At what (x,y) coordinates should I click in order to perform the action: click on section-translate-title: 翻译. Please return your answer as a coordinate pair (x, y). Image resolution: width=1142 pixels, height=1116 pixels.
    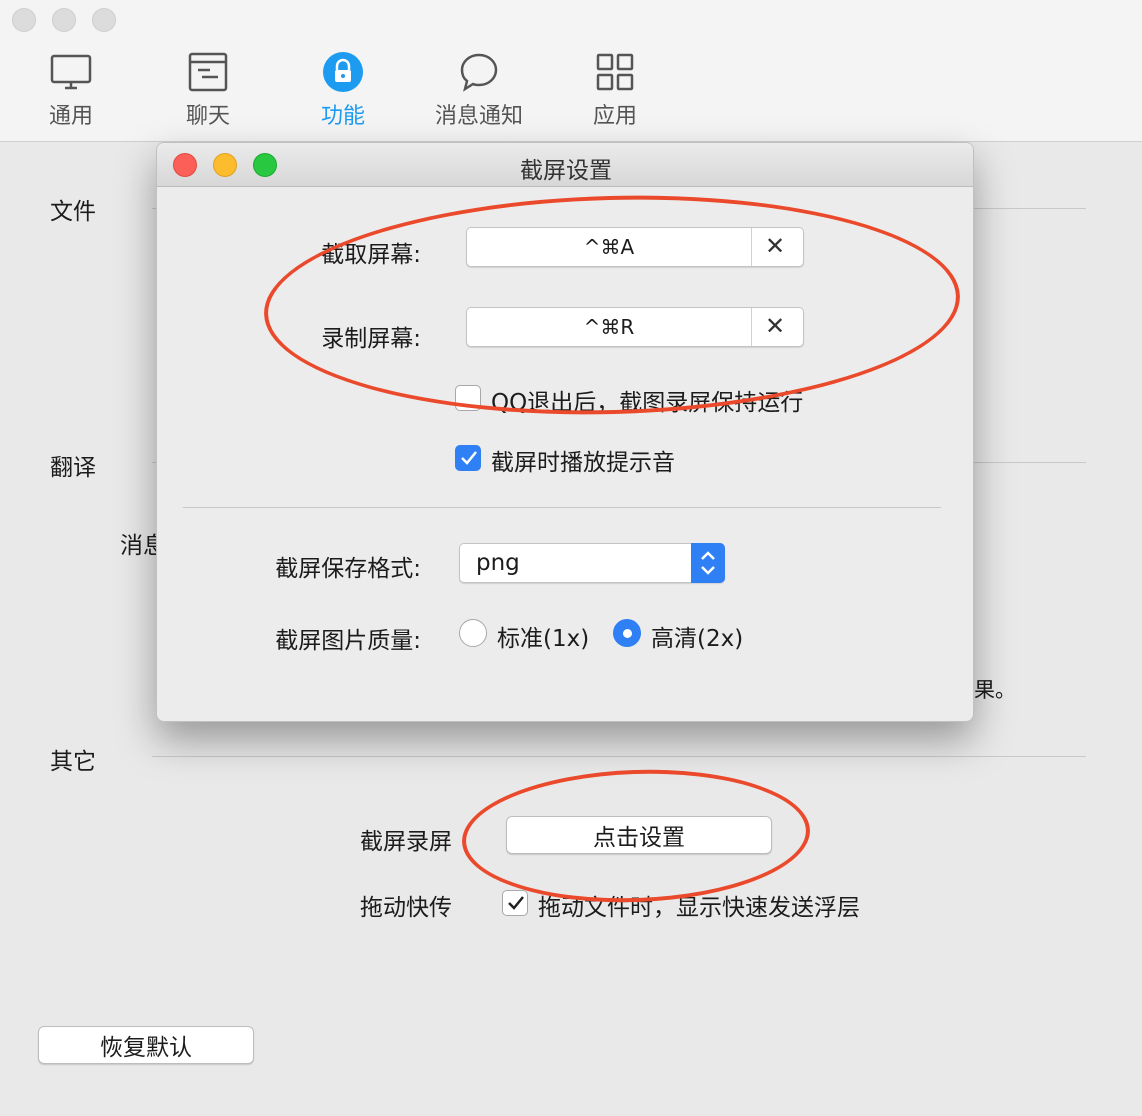
    Looking at the image, I should click on (73, 468).